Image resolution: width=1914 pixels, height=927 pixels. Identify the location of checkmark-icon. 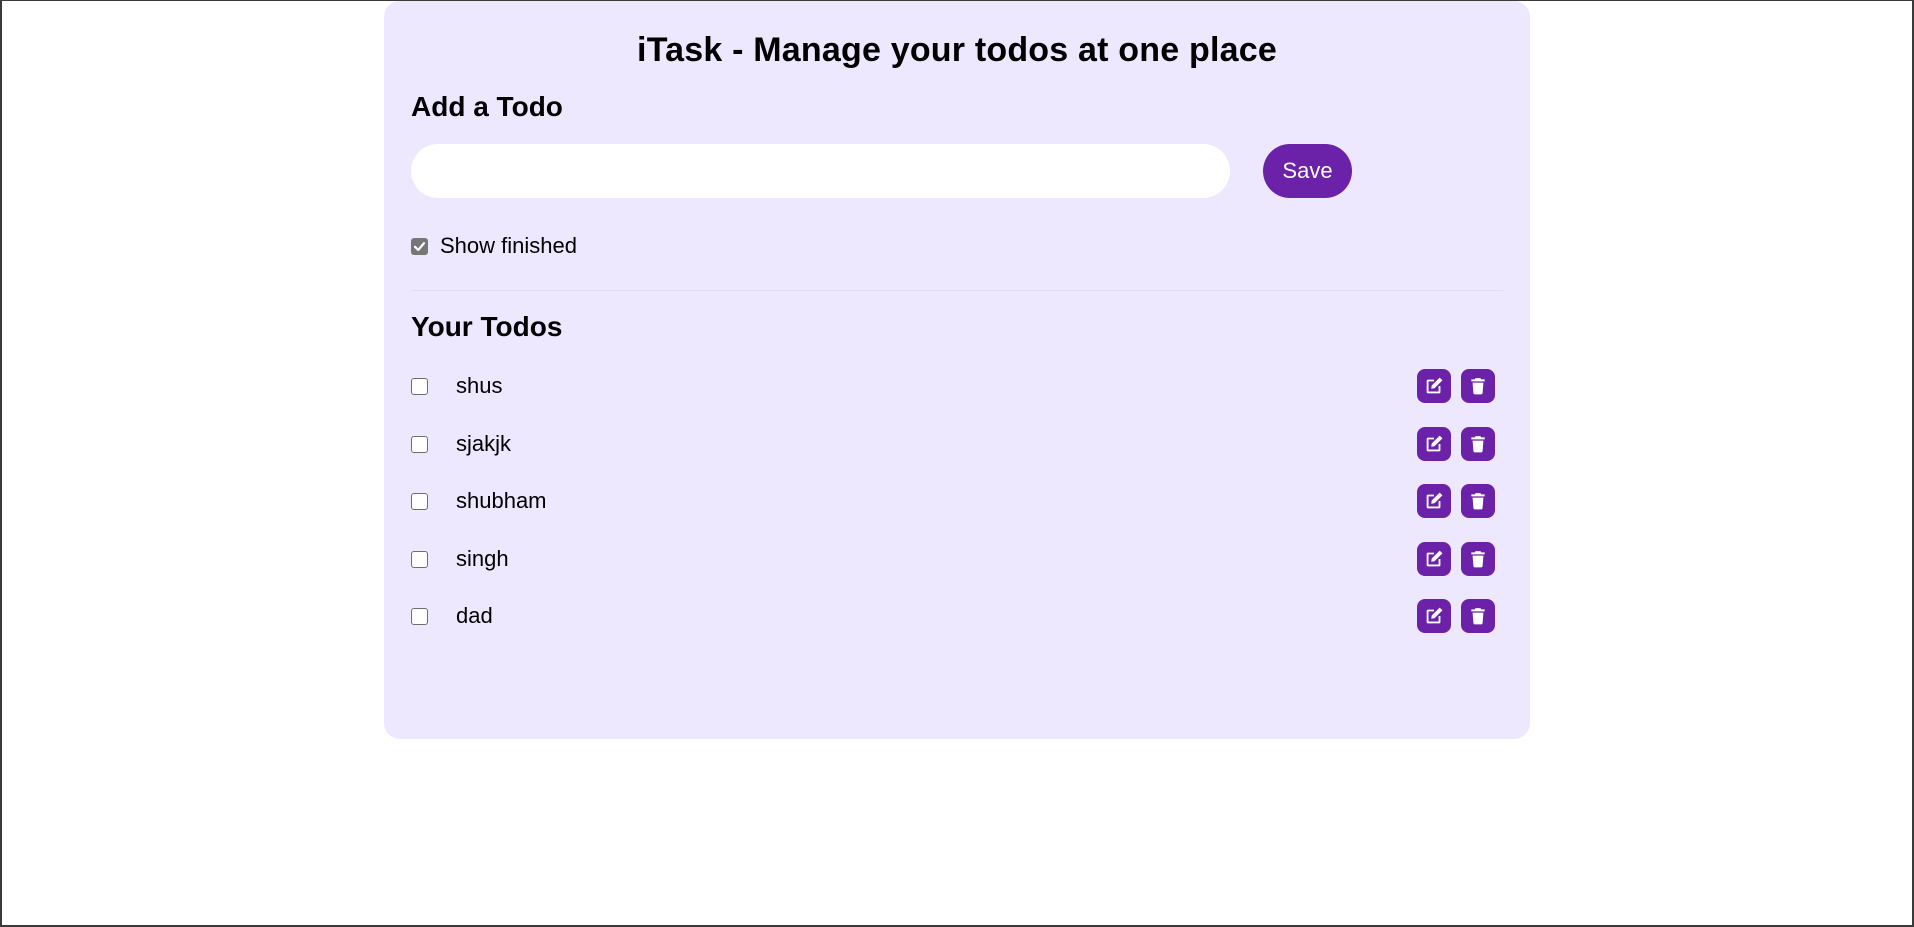
(419, 246).